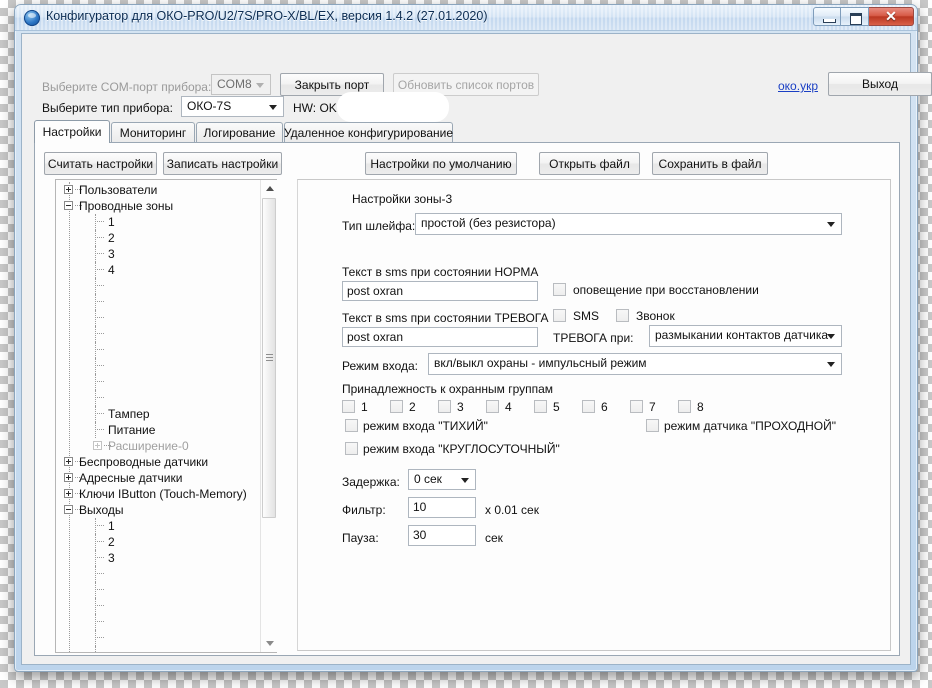 This screenshot has height=688, width=932. Describe the element at coordinates (856, 19) in the screenshot. I see `maximize-icon` at that location.